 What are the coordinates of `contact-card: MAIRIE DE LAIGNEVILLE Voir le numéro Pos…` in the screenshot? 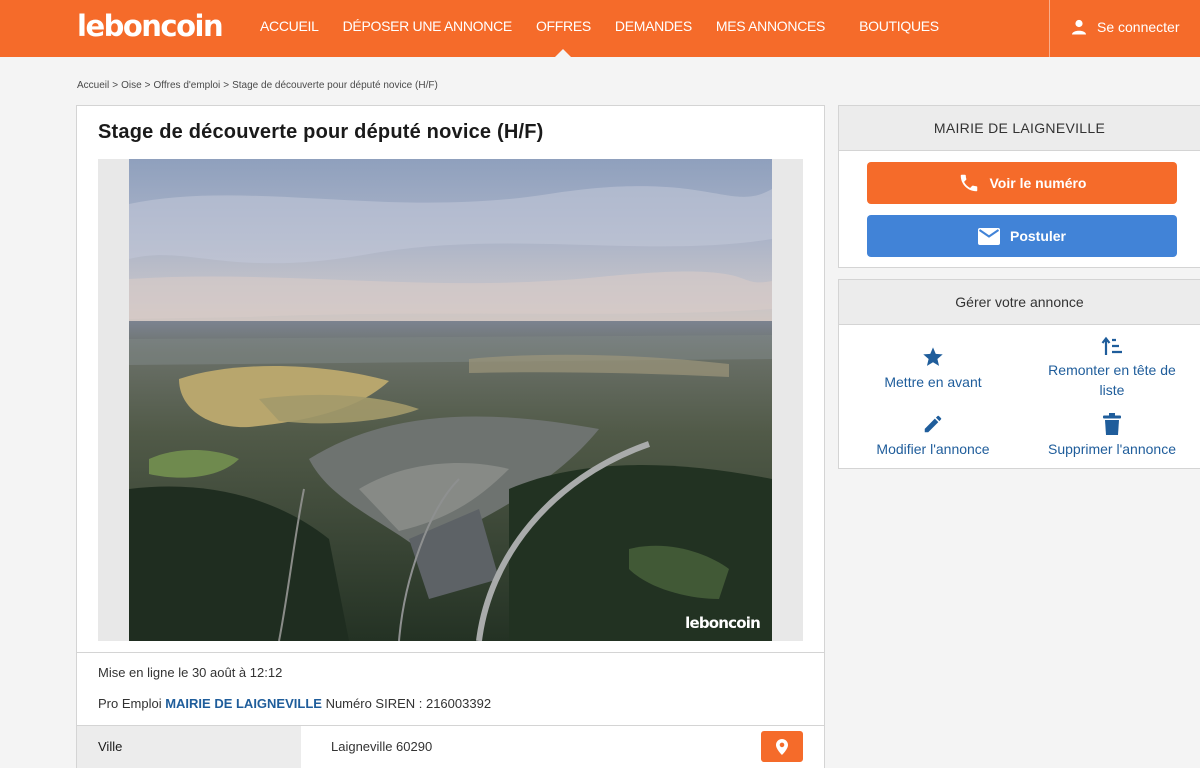 It's located at (1019, 186).